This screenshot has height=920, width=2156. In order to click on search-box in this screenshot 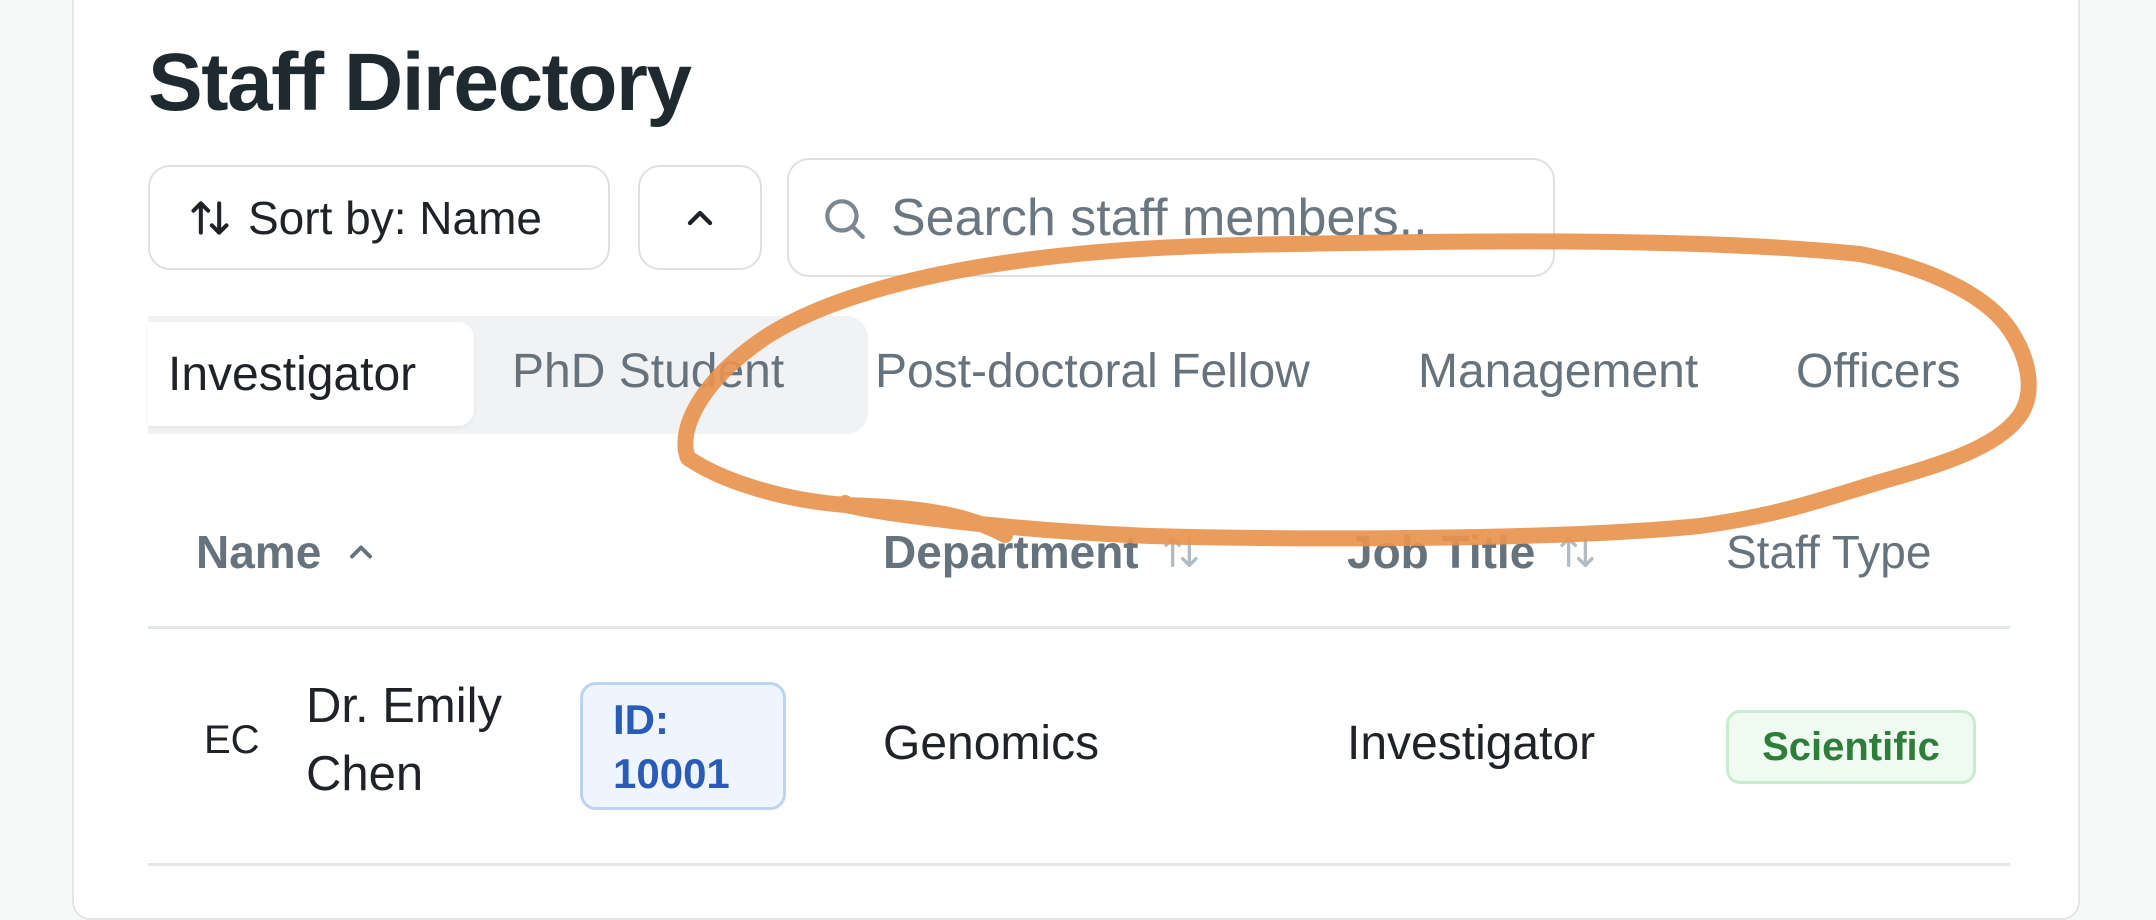, I will do `click(1171, 217)`.